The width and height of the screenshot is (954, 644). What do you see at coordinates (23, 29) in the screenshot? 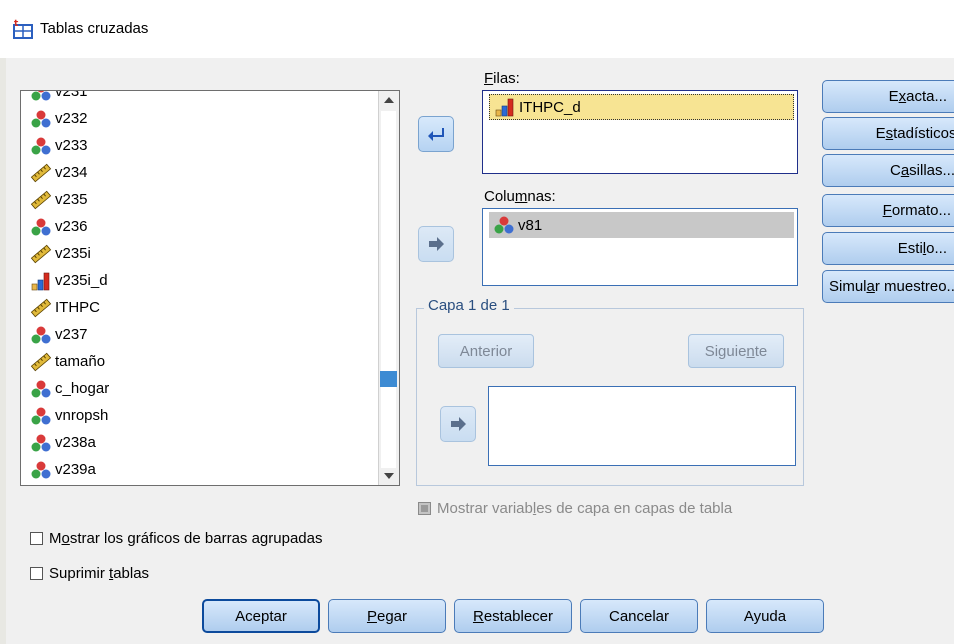
I see `crosstabs-app-icon: t` at bounding box center [23, 29].